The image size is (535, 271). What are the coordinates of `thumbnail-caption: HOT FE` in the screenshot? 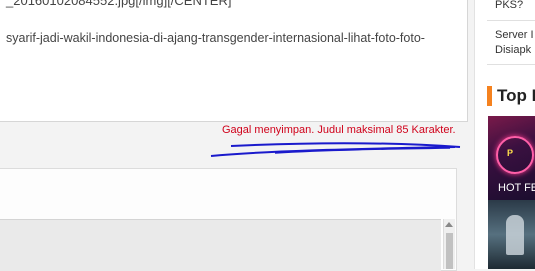 It's located at (516, 188).